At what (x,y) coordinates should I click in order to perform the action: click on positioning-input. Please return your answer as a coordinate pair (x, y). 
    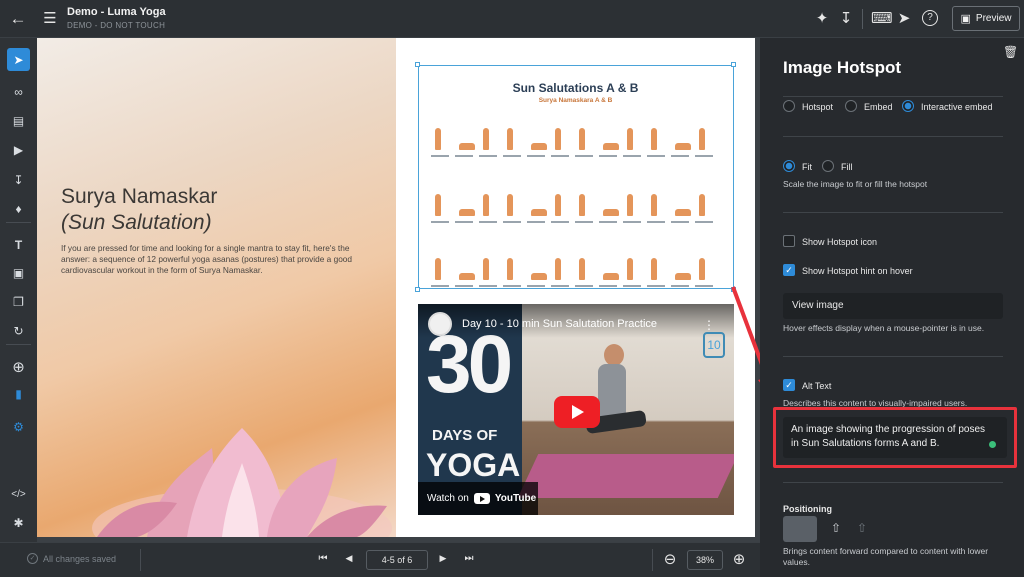
    Looking at the image, I should click on (800, 529).